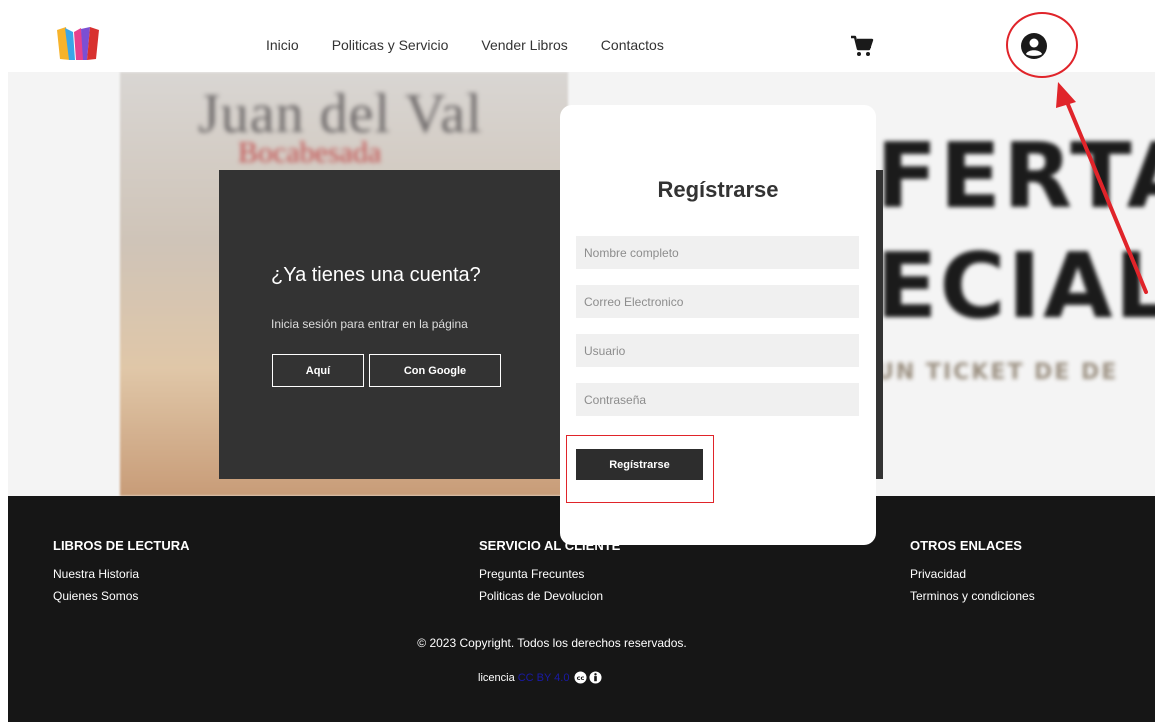 This screenshot has width=1155, height=722. Describe the element at coordinates (717, 399) in the screenshot. I see `password-input` at that location.